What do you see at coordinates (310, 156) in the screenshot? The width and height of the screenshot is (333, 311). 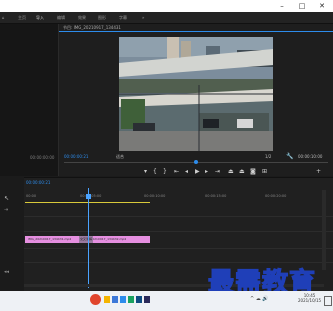 I see `program-total-timecode: 00:00:10:00` at bounding box center [310, 156].